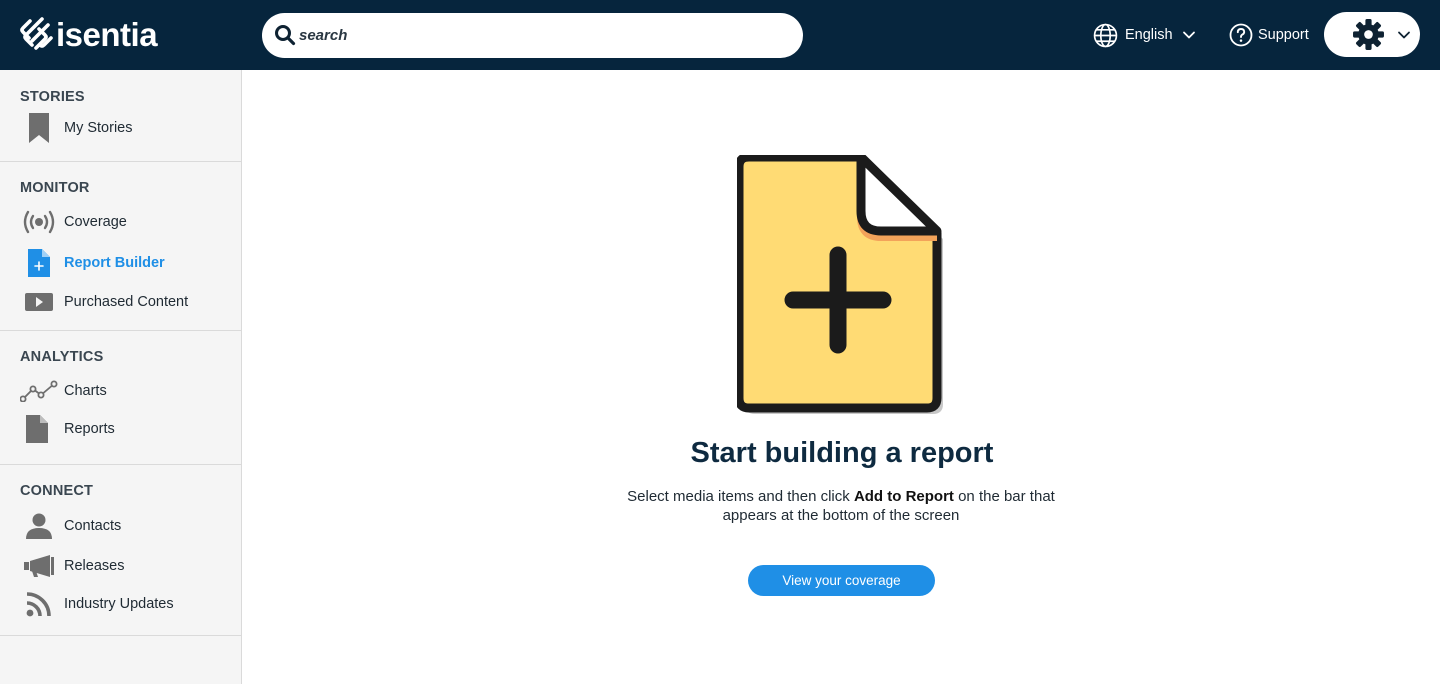 This screenshot has width=1440, height=684. What do you see at coordinates (1283, 35) in the screenshot?
I see `support-label: Support` at bounding box center [1283, 35].